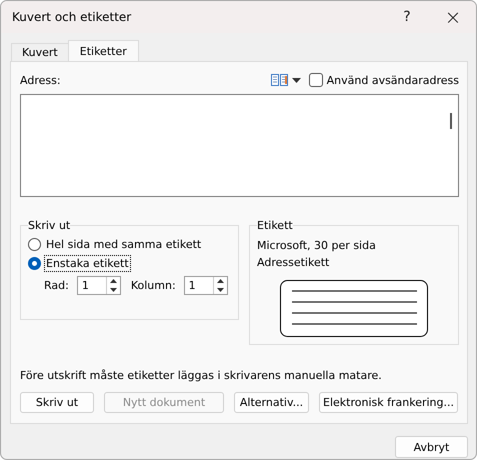  I want to click on label-preview-drawing, so click(354, 308).